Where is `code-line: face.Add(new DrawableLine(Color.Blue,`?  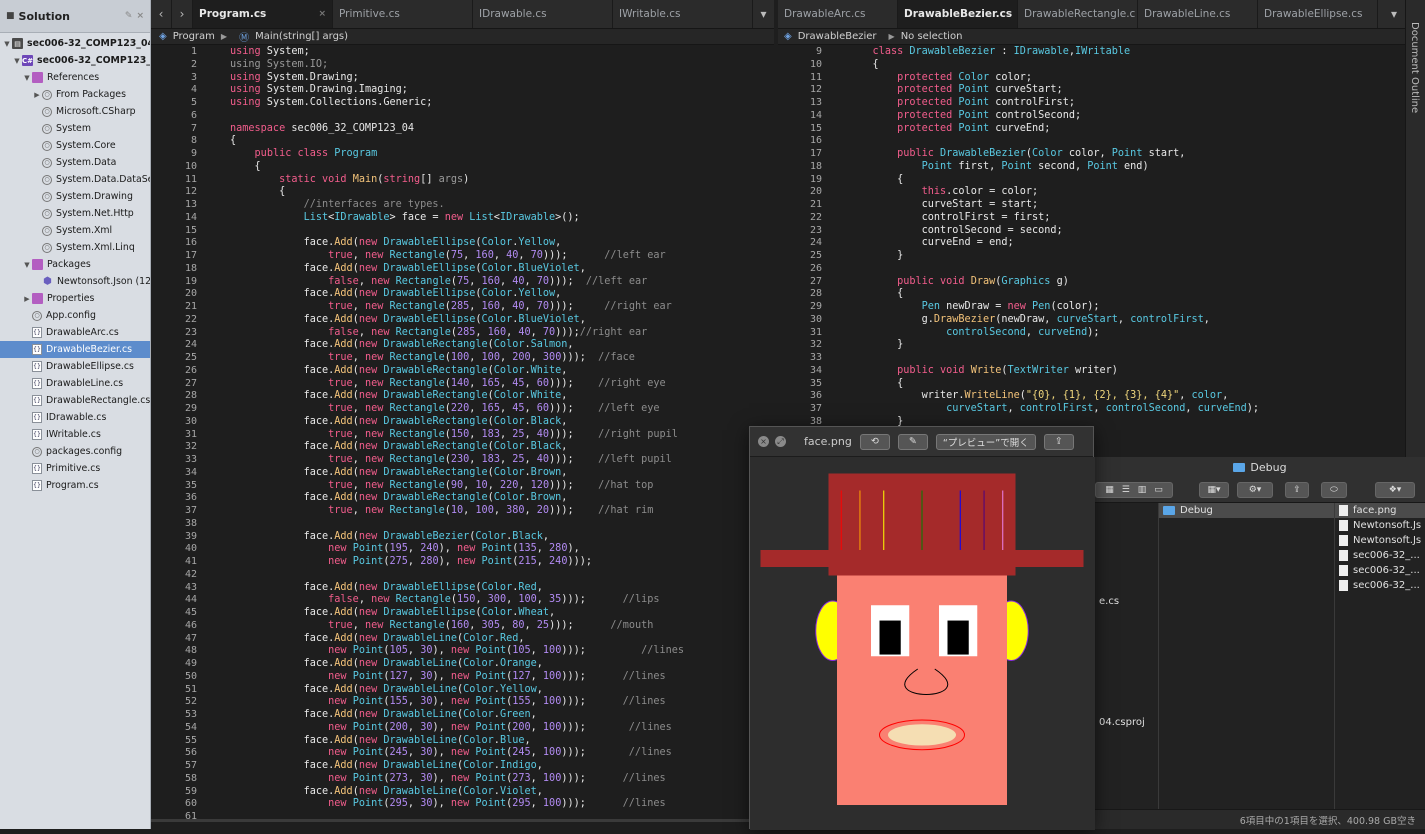
code-line: face.Add(new DrawableLine(Color.Blue, is located at coordinates (457, 741).